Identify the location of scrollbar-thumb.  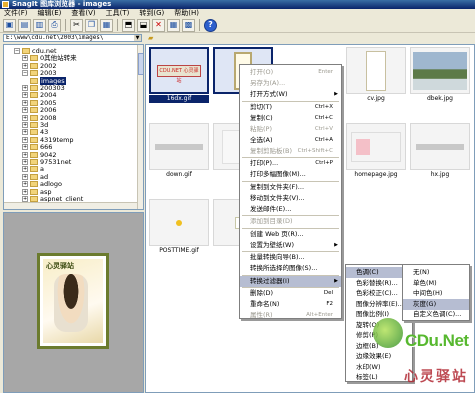
(140, 64).